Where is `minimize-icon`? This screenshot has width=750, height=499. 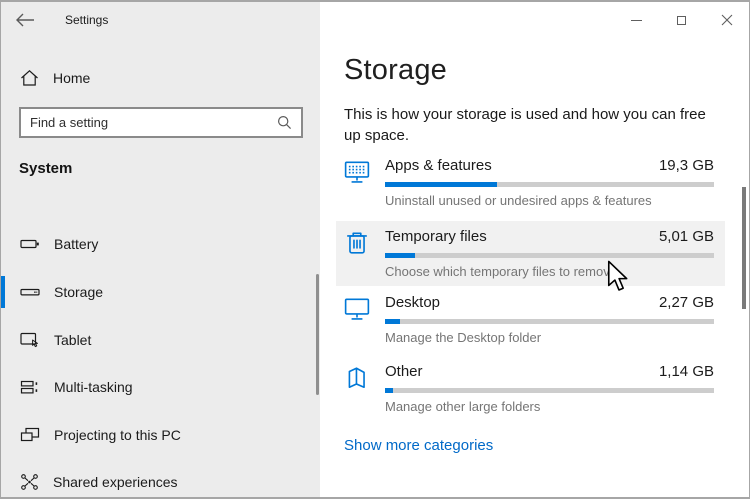
minimize-icon is located at coordinates (636, 20).